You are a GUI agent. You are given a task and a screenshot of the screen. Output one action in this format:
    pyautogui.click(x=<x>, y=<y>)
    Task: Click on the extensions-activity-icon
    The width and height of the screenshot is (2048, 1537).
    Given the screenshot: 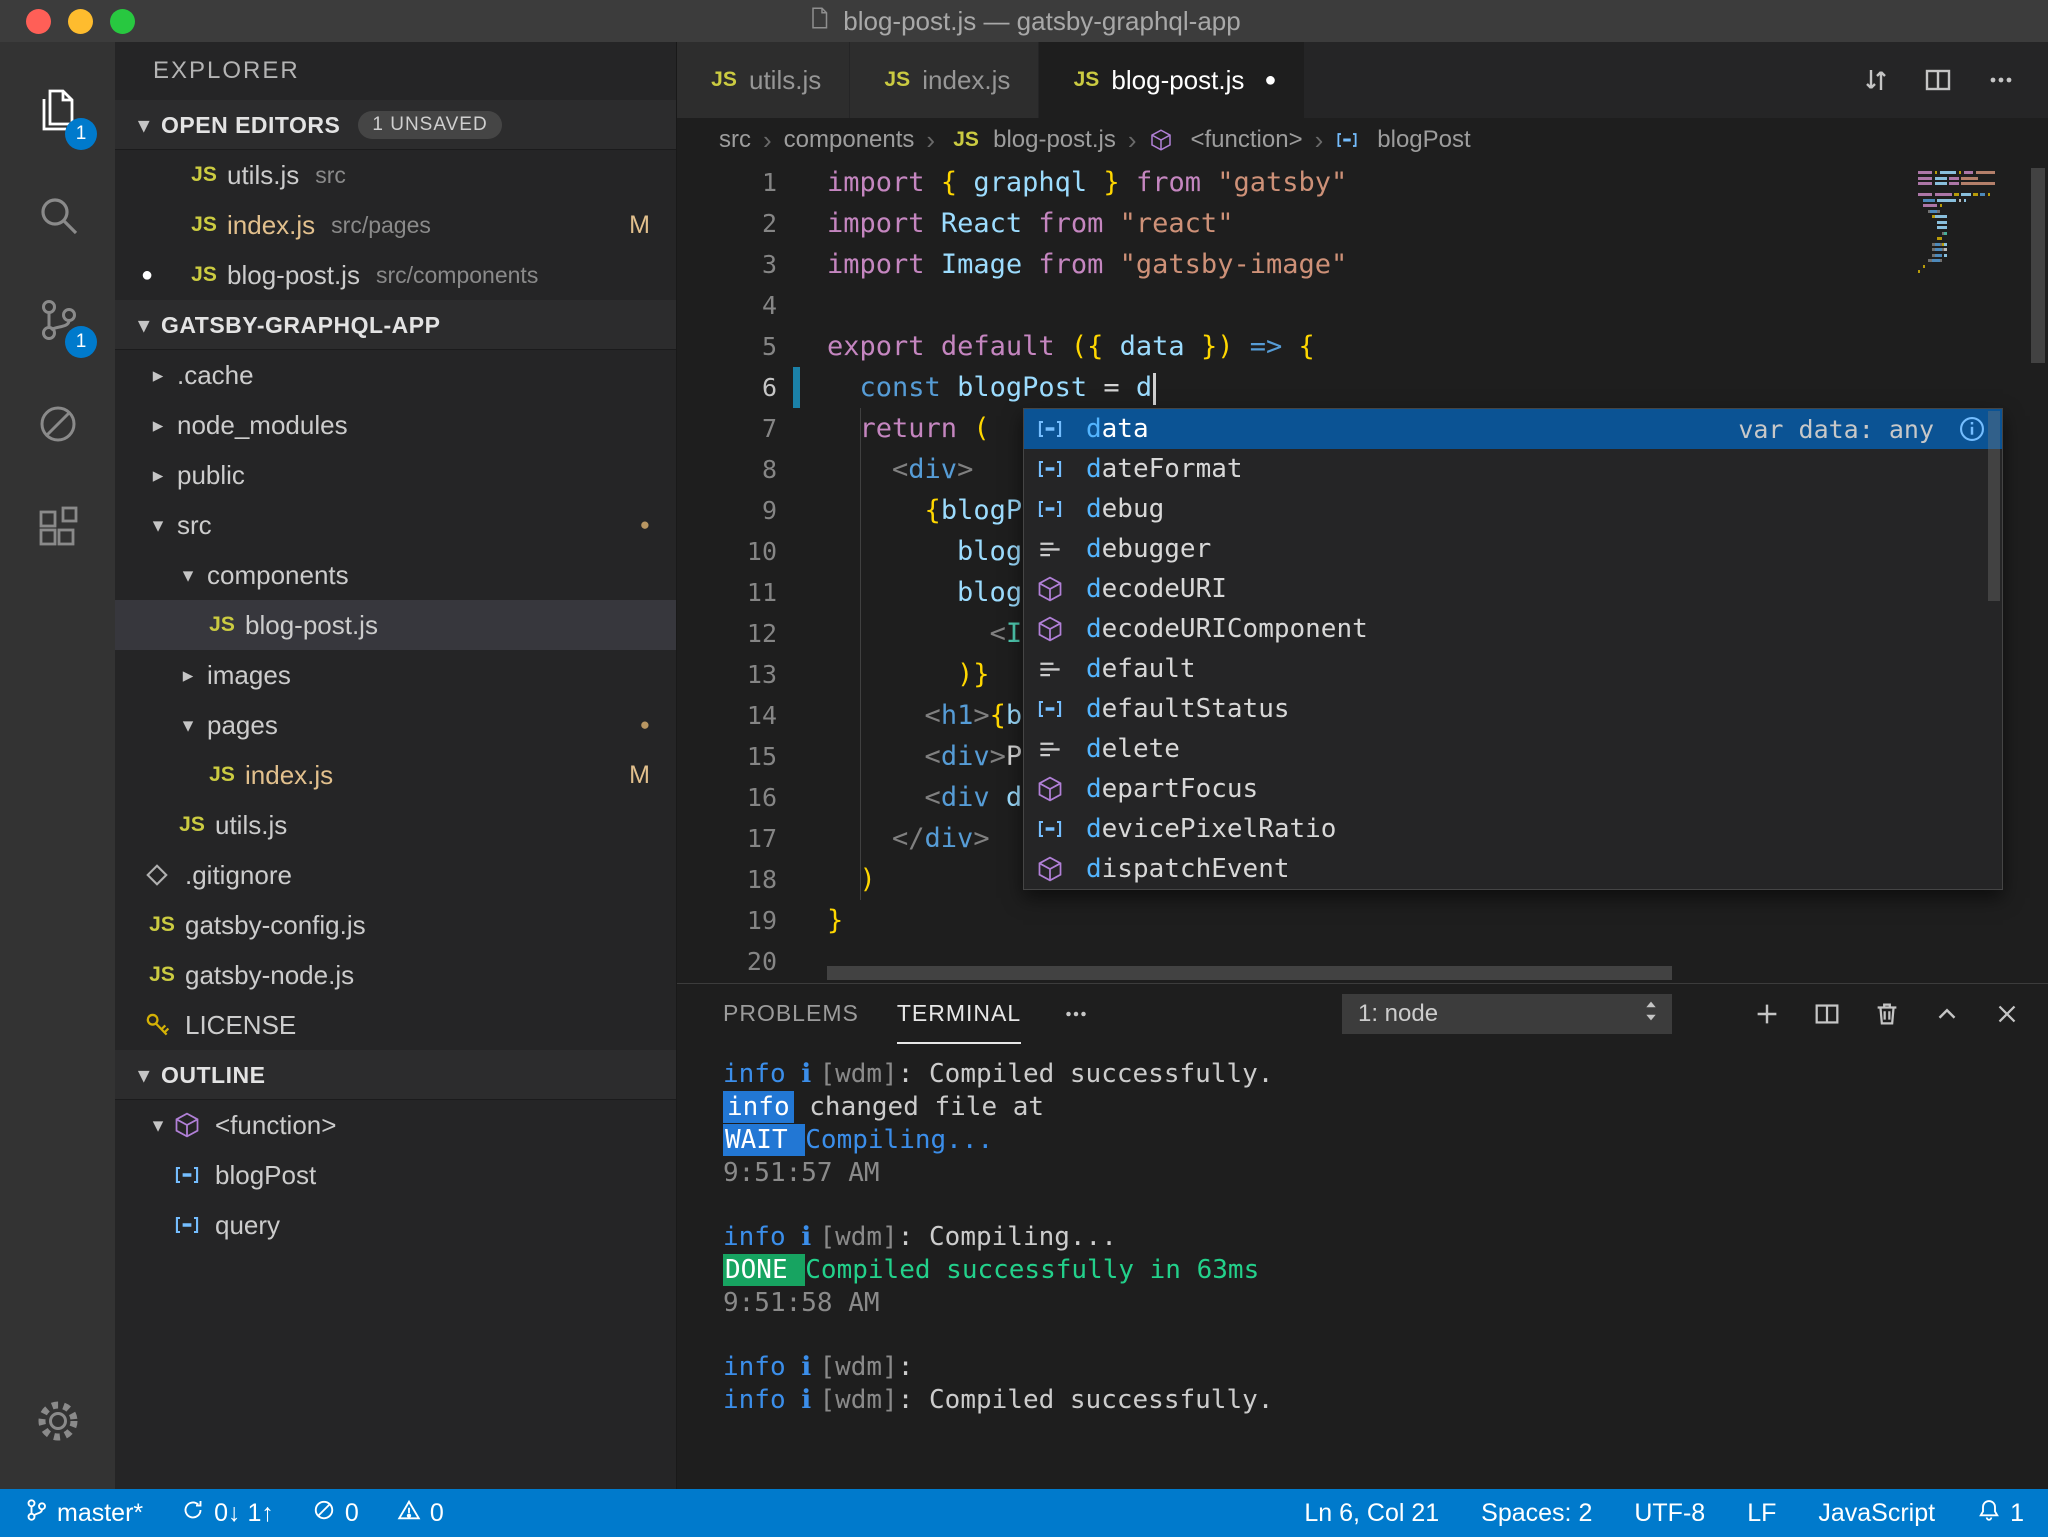 What is the action you would take?
    pyautogui.click(x=57, y=528)
    